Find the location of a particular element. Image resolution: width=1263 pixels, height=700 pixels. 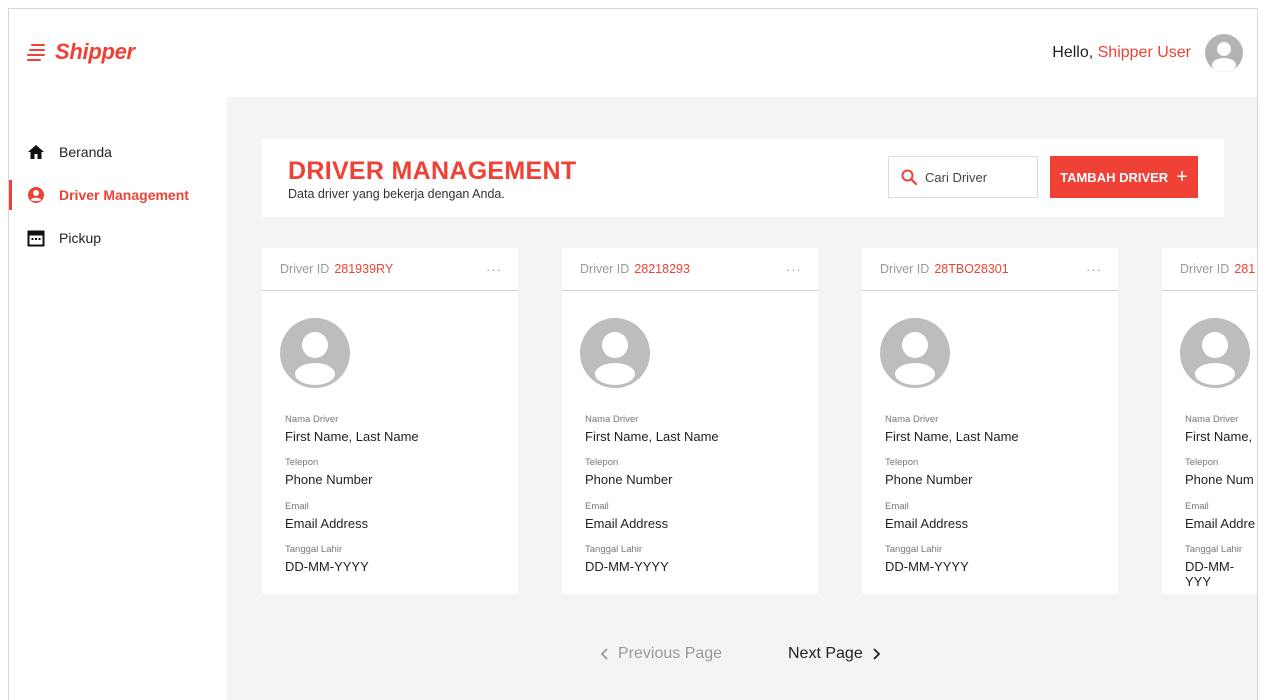

search-box is located at coordinates (963, 177).